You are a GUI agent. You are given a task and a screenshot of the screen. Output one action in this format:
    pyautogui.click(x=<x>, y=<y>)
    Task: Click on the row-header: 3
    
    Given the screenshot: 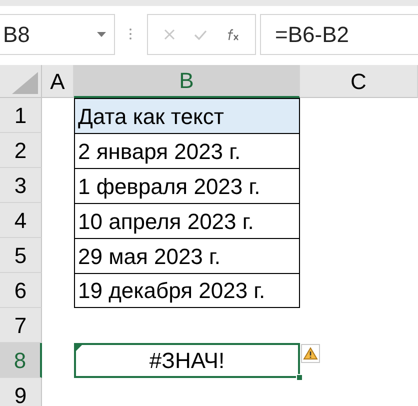 What is the action you would take?
    pyautogui.click(x=21, y=185)
    